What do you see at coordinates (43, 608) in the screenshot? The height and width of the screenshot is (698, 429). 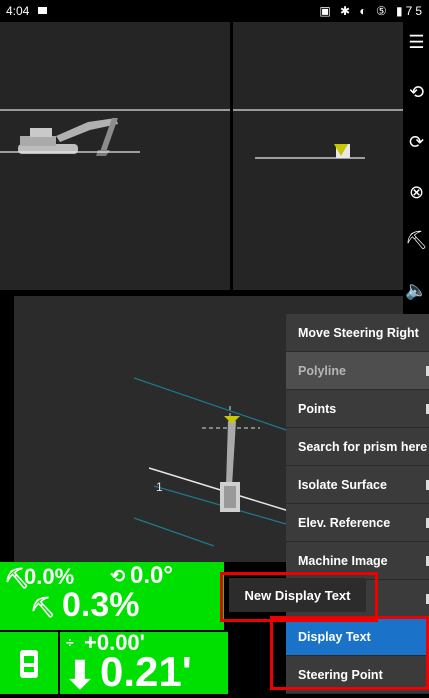 I see `main-slope-icon: ⛏` at bounding box center [43, 608].